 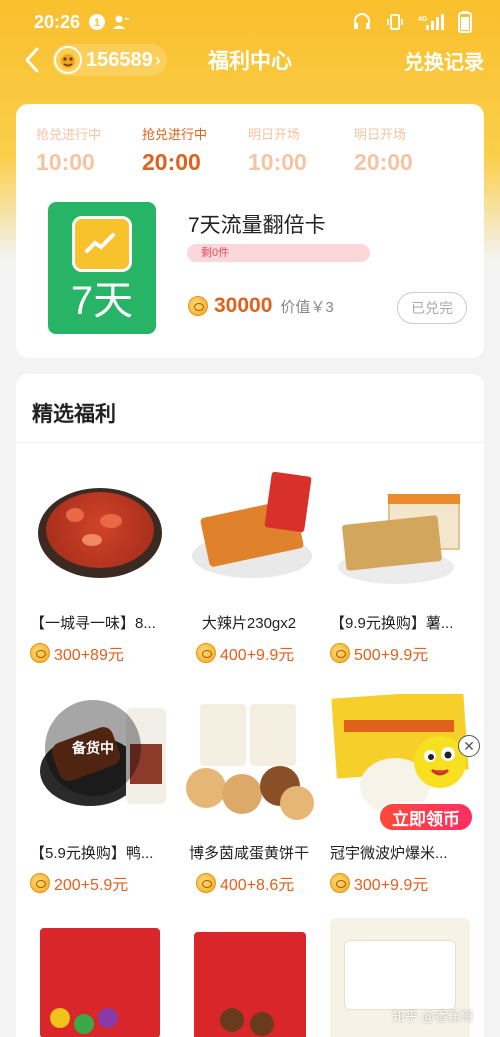 What do you see at coordinates (250, 442) in the screenshot?
I see `divider` at bounding box center [250, 442].